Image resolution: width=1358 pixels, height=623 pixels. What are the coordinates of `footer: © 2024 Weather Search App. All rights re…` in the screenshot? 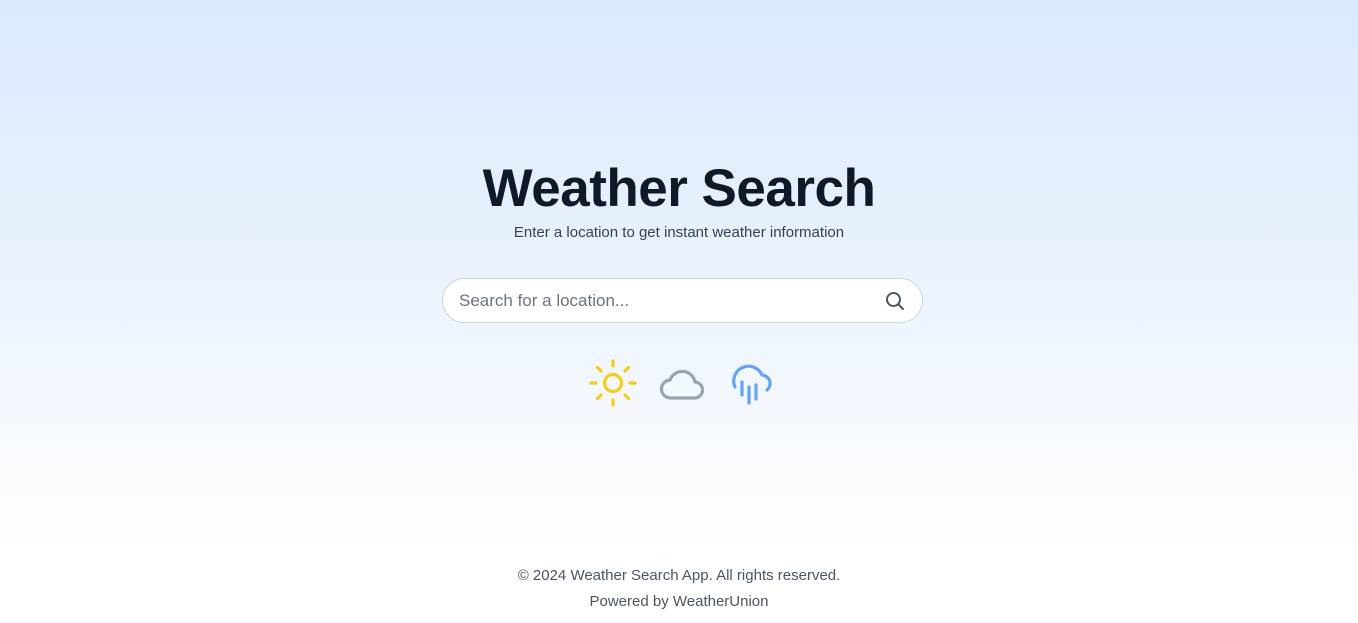 It's located at (679, 585).